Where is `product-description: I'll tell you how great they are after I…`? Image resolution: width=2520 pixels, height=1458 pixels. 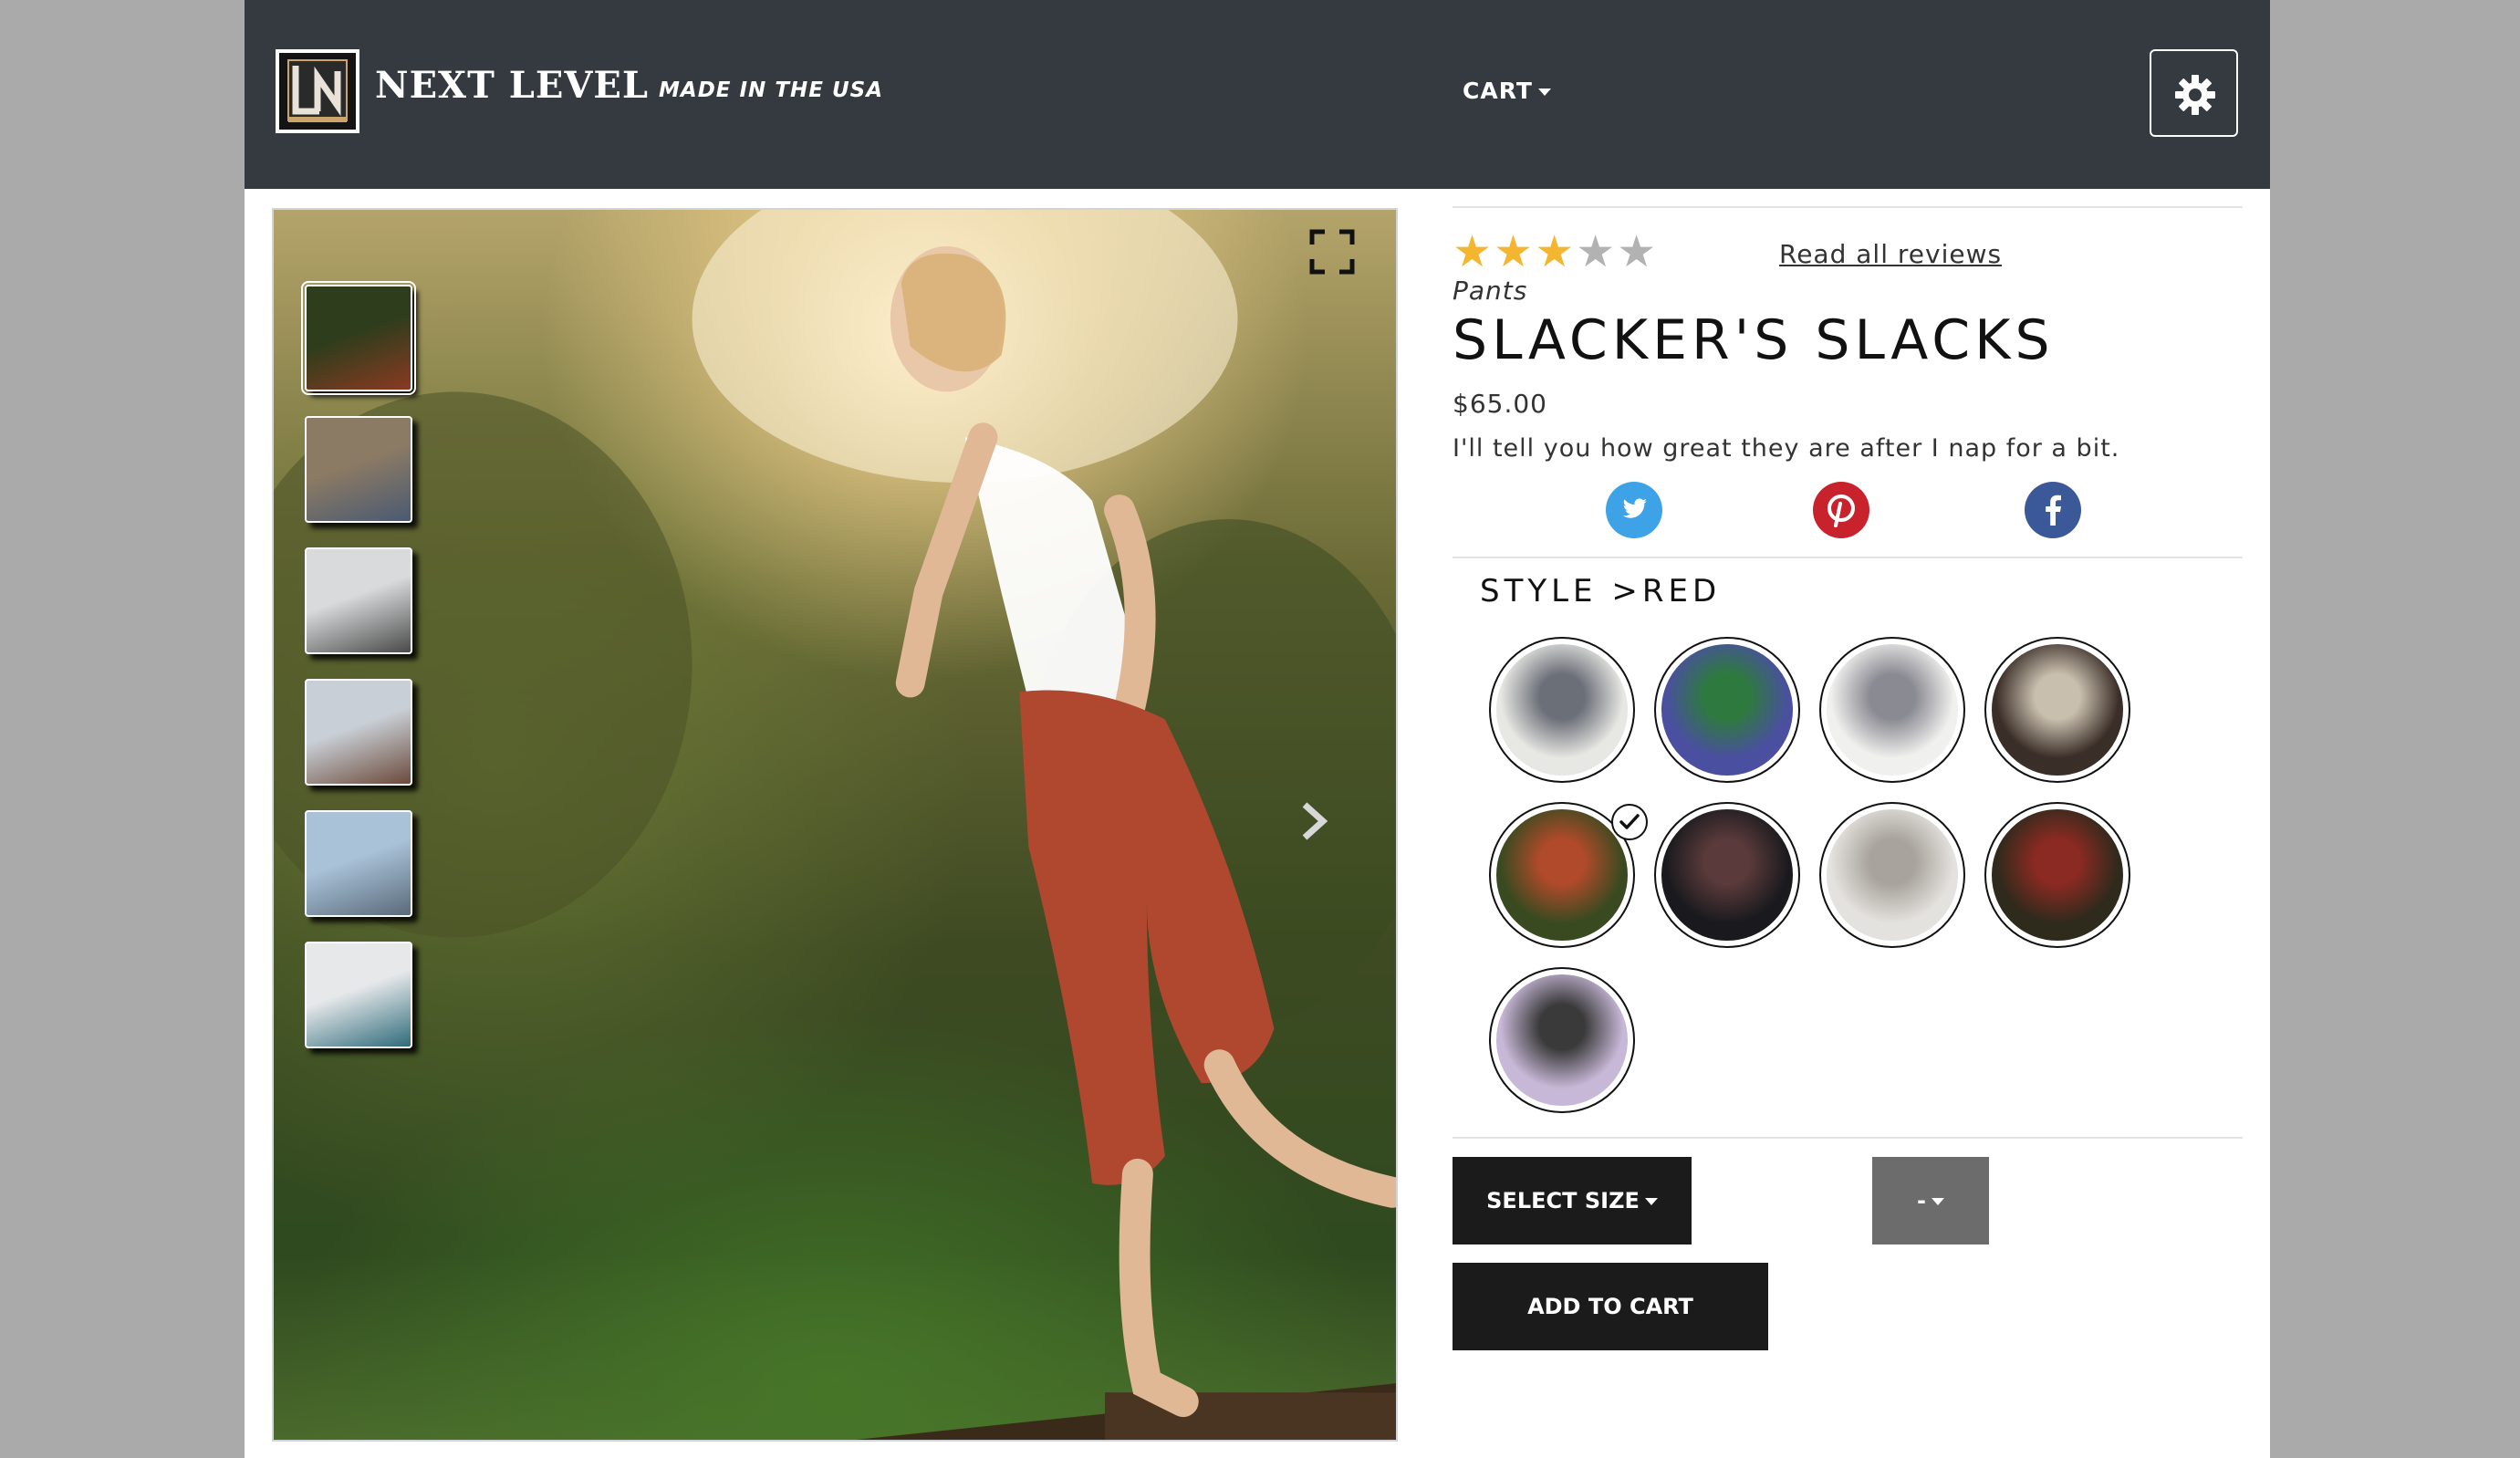 product-description: I'll tell you how great they are after I… is located at coordinates (1787, 449).